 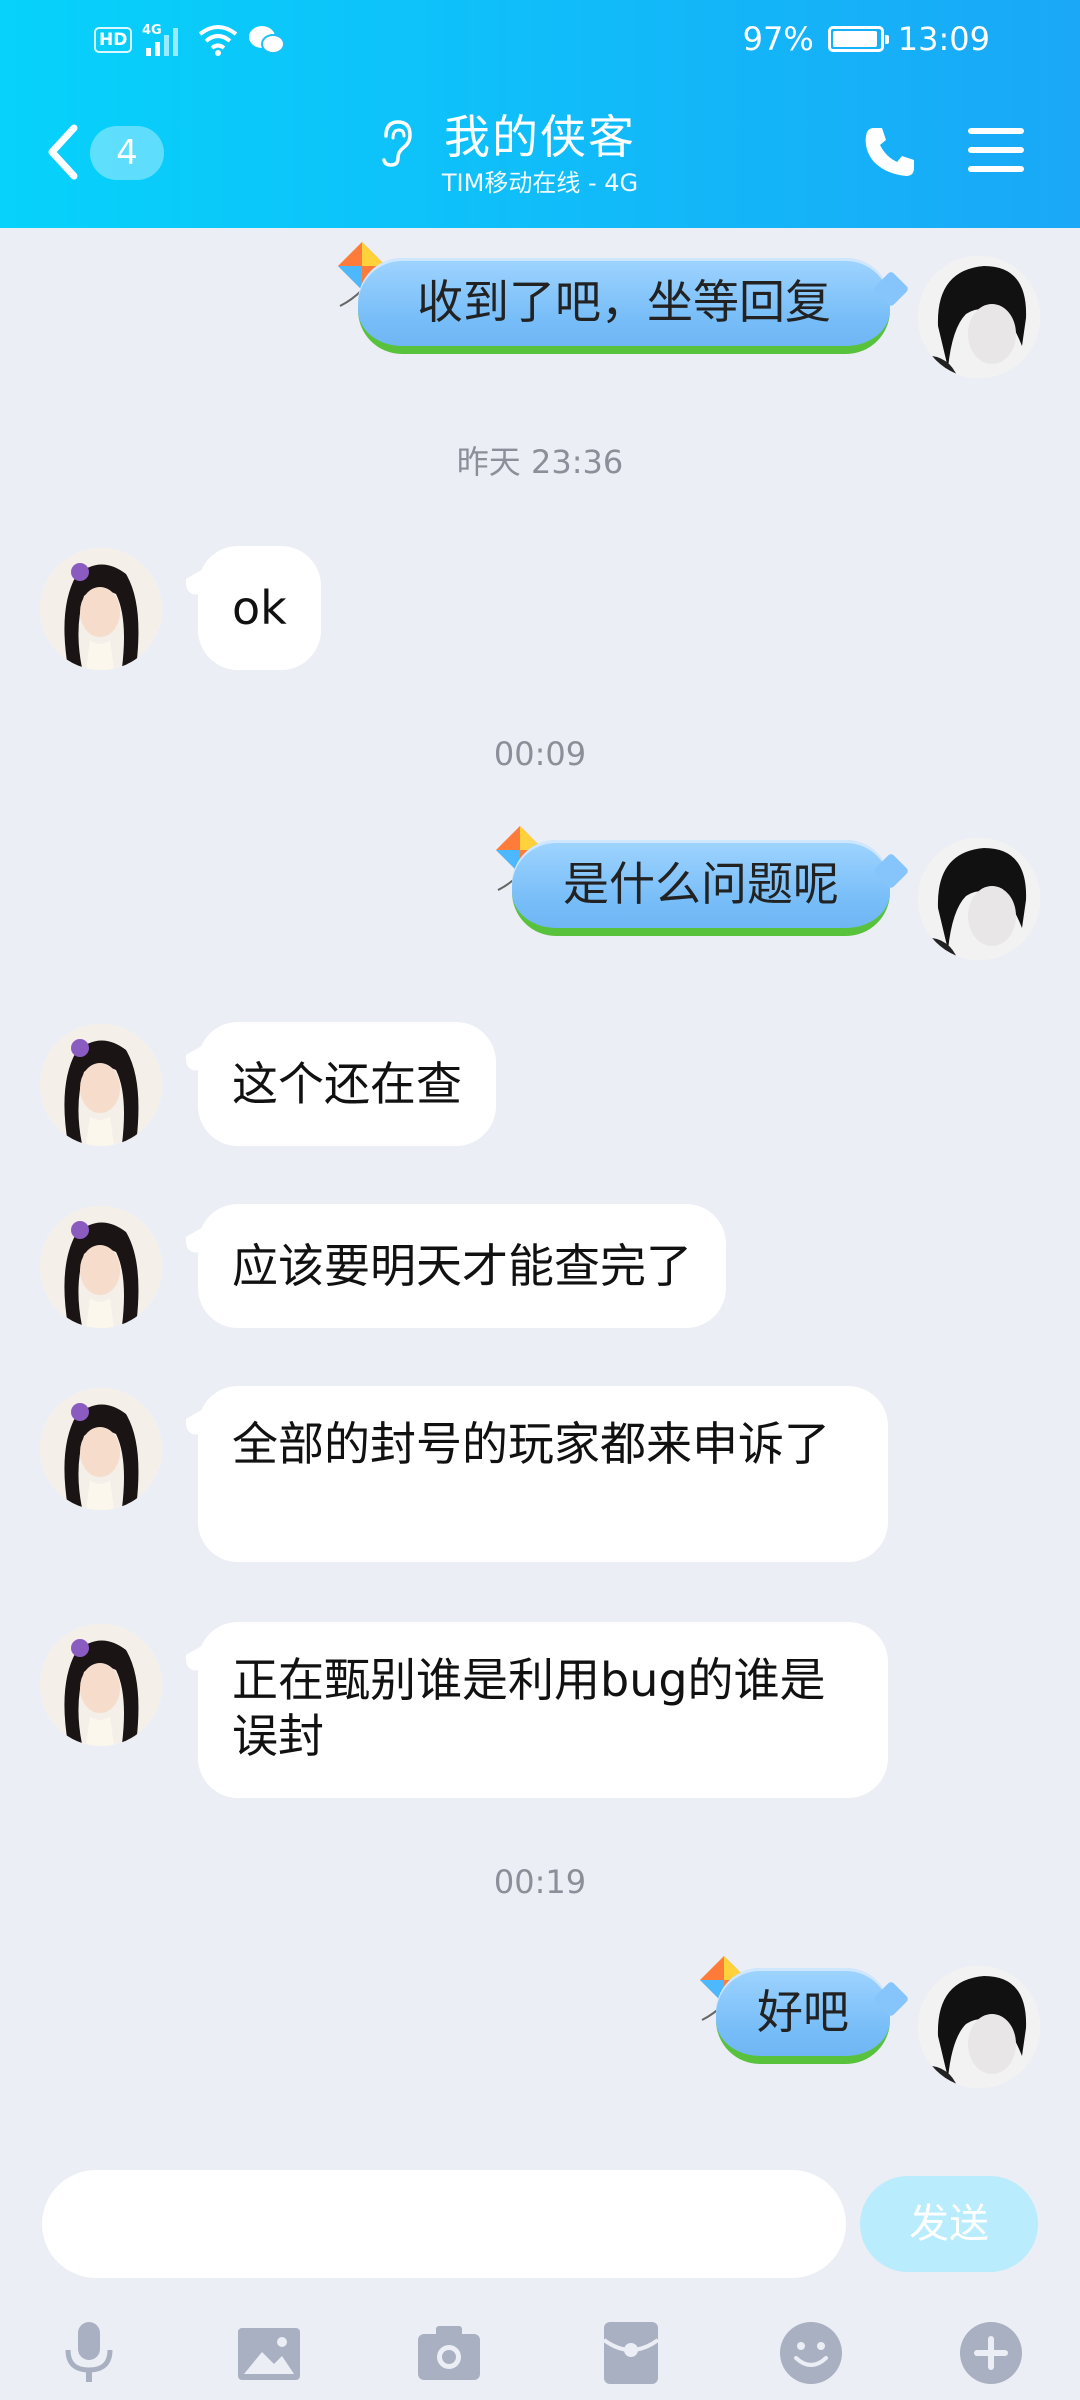 I want to click on message-text: 这个还在查, so click(x=347, y=1084).